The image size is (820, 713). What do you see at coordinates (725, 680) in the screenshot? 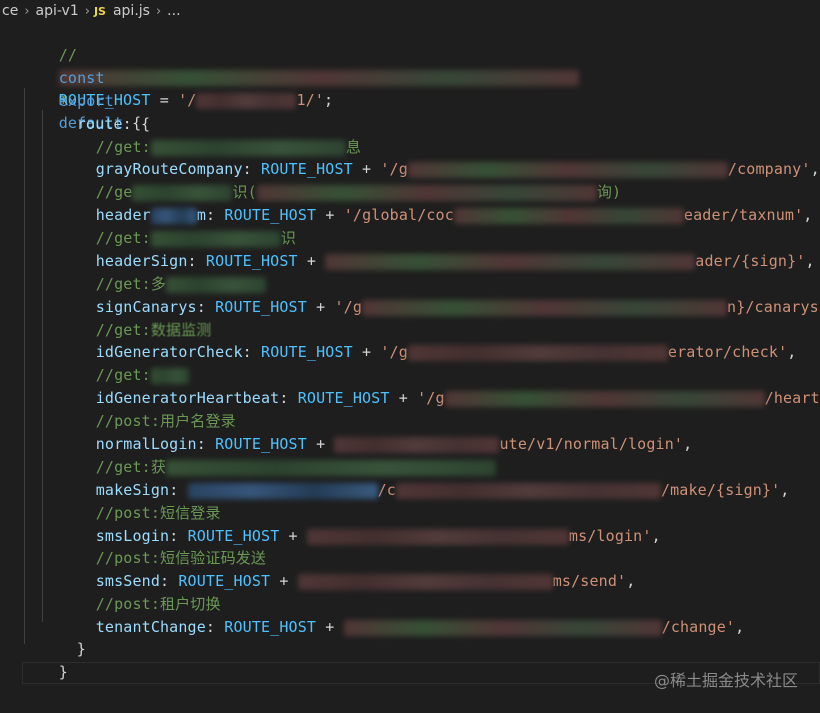
I see `watermark: @稀土掘金技术社区` at bounding box center [725, 680].